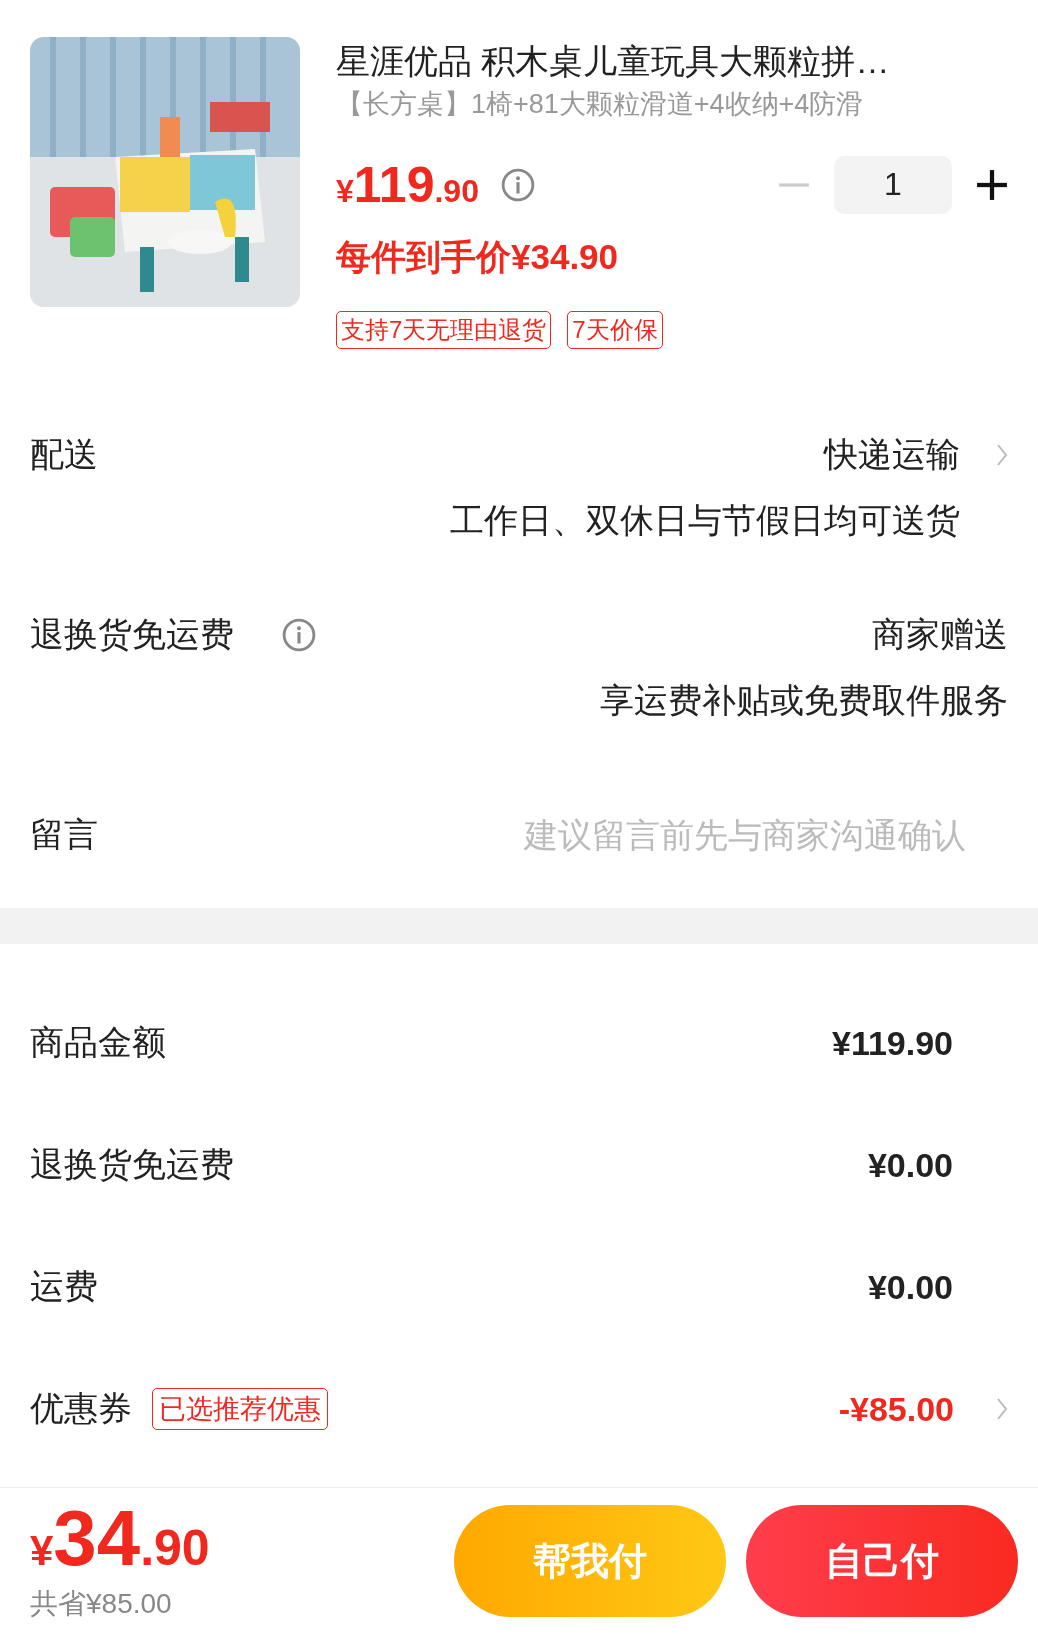 This screenshot has height=1634, width=1038. What do you see at coordinates (804, 700) in the screenshot?
I see `option-note: 享运费补贴或免费取件服务` at bounding box center [804, 700].